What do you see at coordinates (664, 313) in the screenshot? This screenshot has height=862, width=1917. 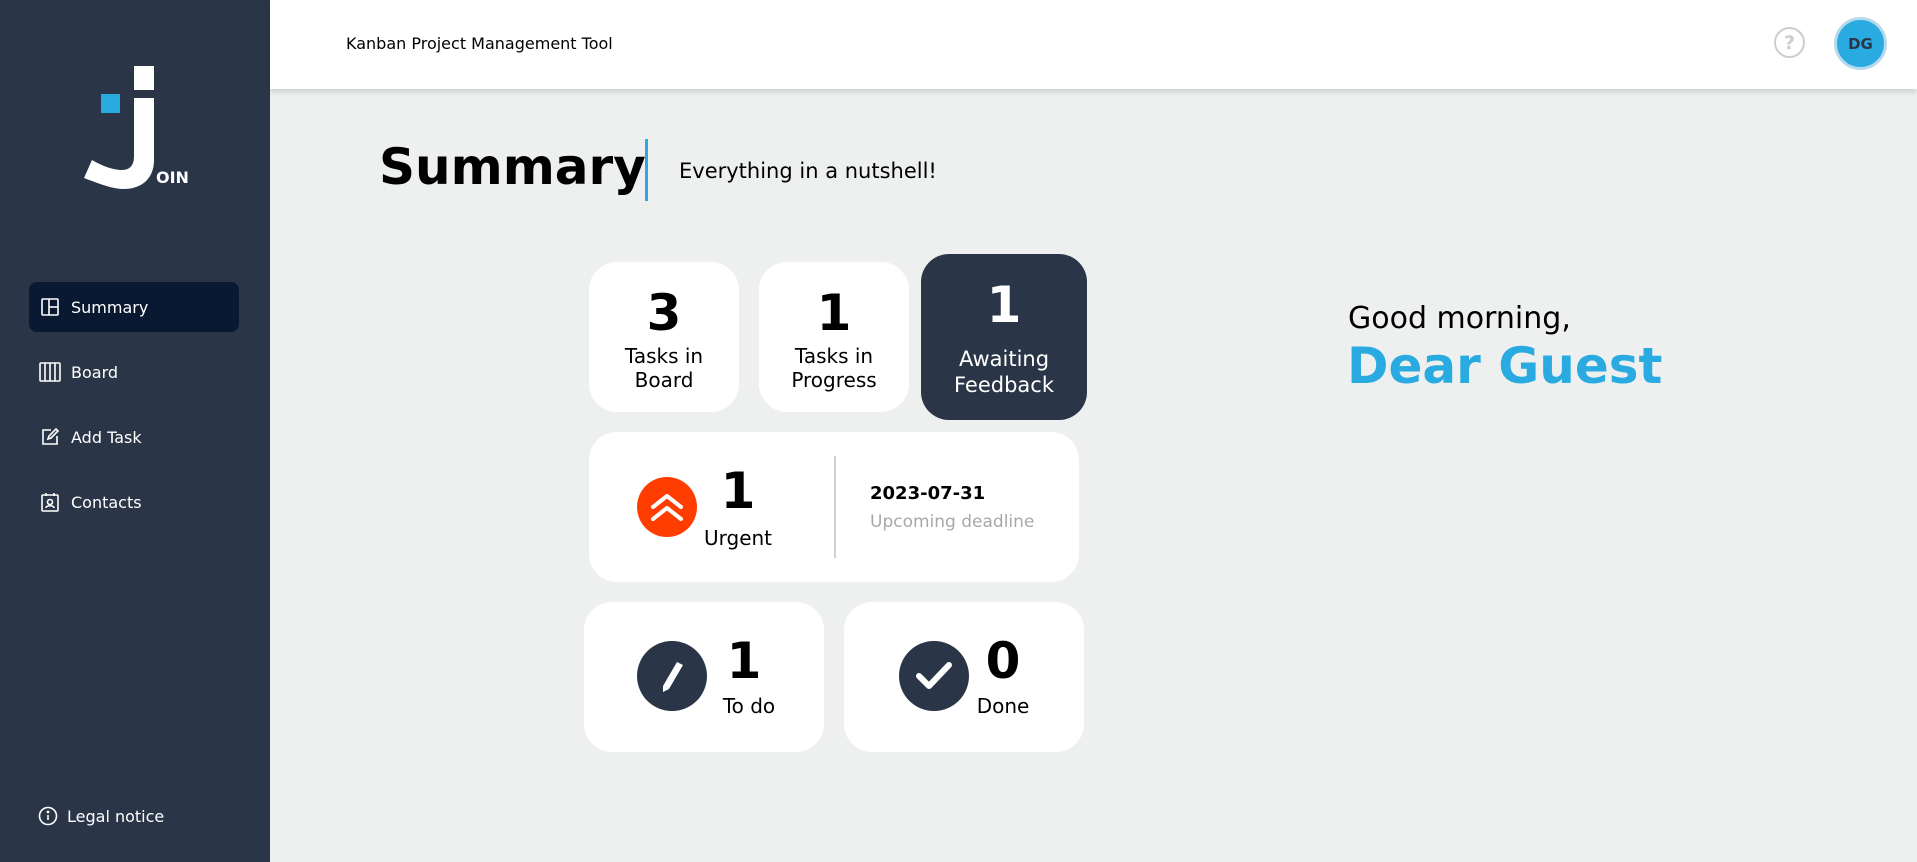 I see `tasks-in-board-count: 3` at bounding box center [664, 313].